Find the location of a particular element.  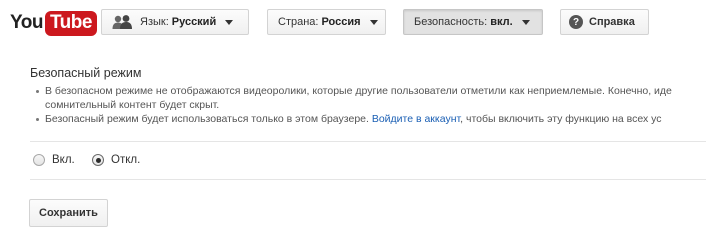

country-button: Страна: Россия is located at coordinates (326, 22).